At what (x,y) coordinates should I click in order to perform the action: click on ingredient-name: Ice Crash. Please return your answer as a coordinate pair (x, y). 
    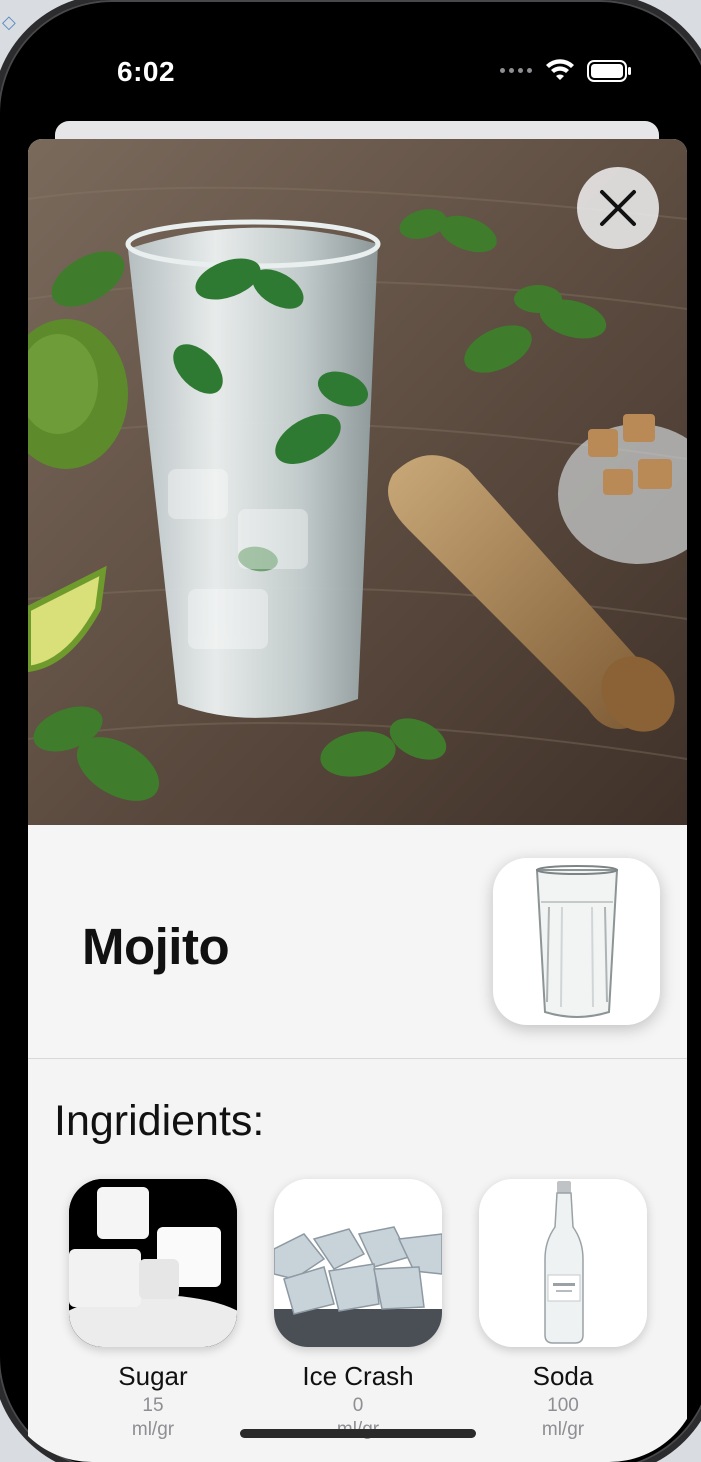
    Looking at the image, I should click on (358, 1376).